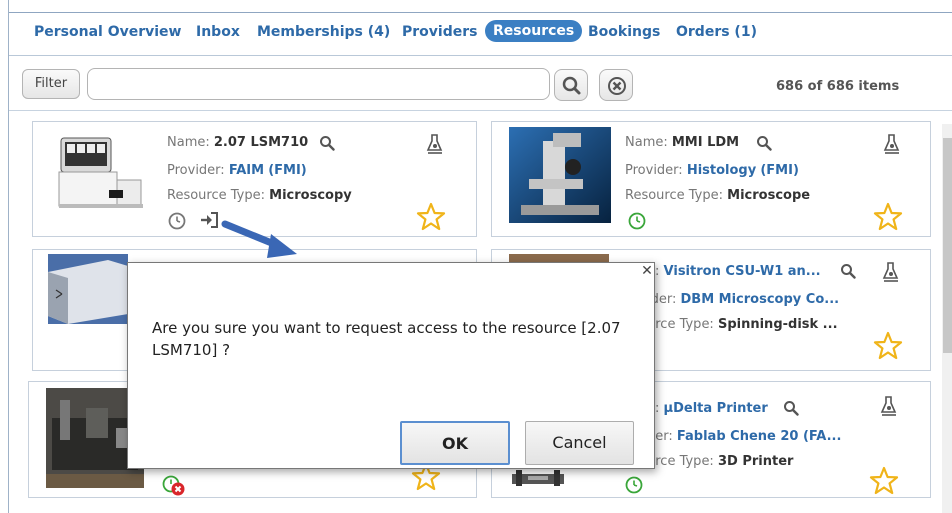 This screenshot has height=513, width=952. I want to click on tab-bookings: Bookings, so click(624, 32).